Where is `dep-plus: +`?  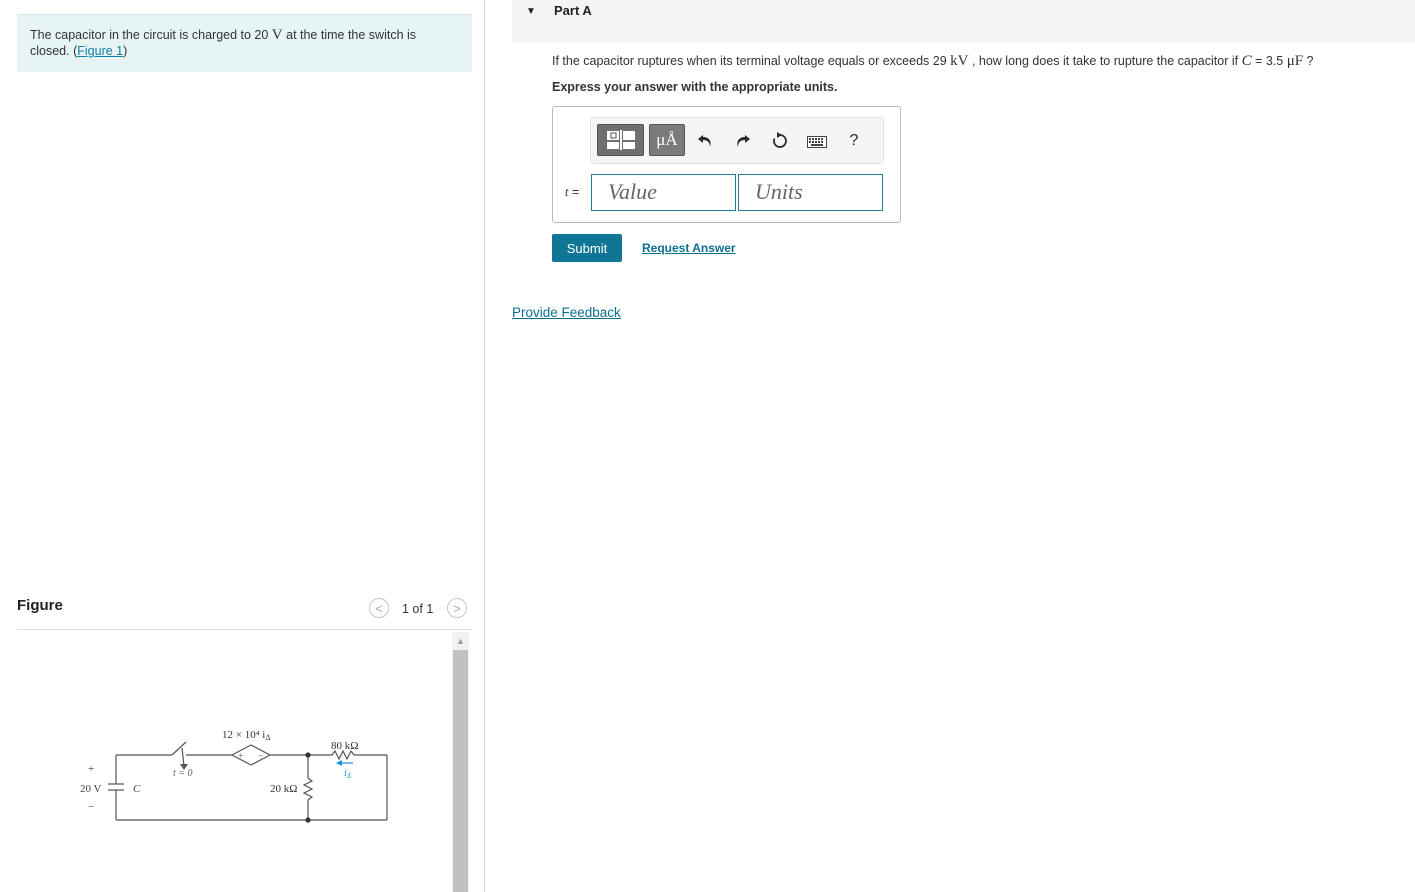
dep-plus: + is located at coordinates (241, 756).